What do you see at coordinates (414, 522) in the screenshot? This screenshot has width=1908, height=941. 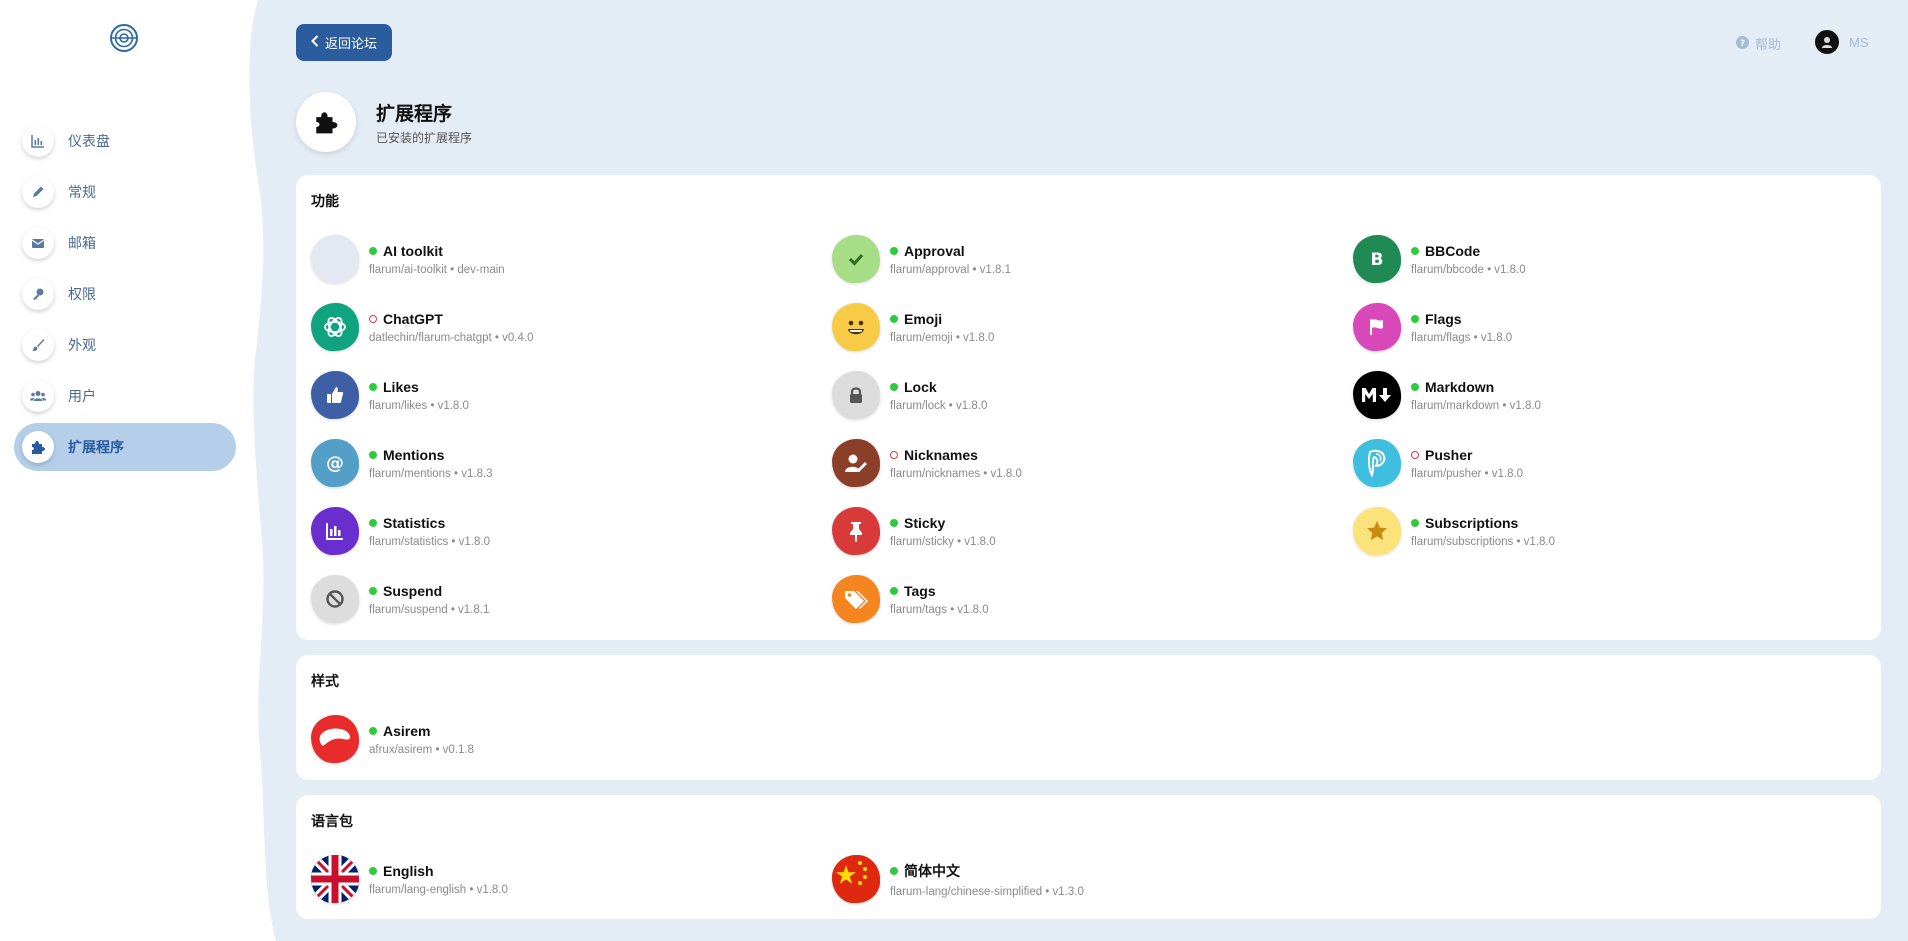 I see `extension-name: Statistics` at bounding box center [414, 522].